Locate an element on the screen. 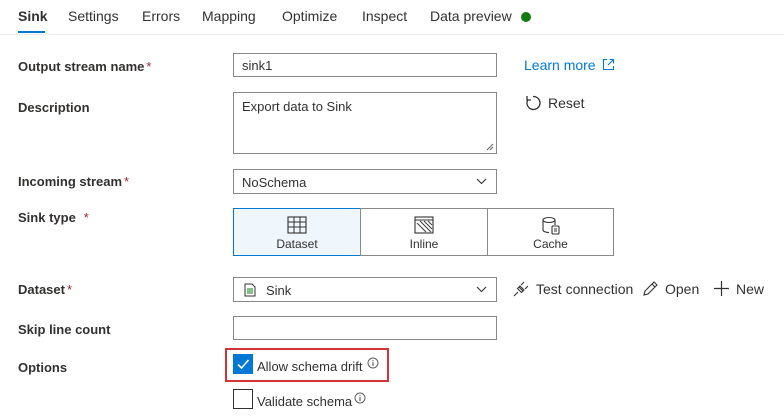 This screenshot has height=418, width=784. description-text: Export data to Sink is located at coordinates (297, 106).